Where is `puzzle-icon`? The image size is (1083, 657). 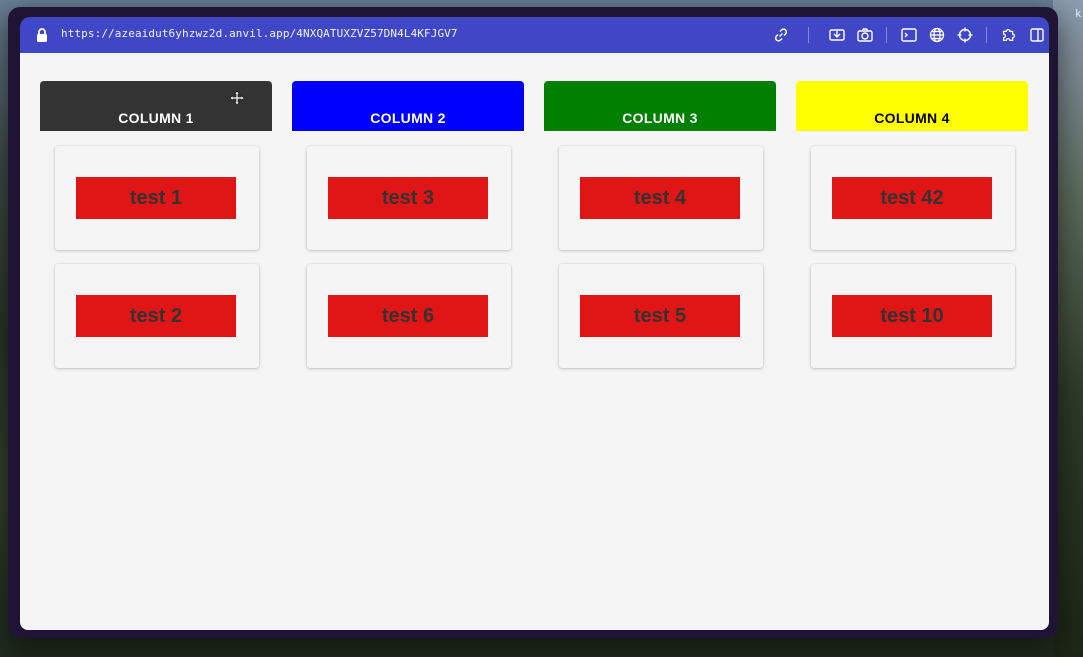 puzzle-icon is located at coordinates (1009, 35).